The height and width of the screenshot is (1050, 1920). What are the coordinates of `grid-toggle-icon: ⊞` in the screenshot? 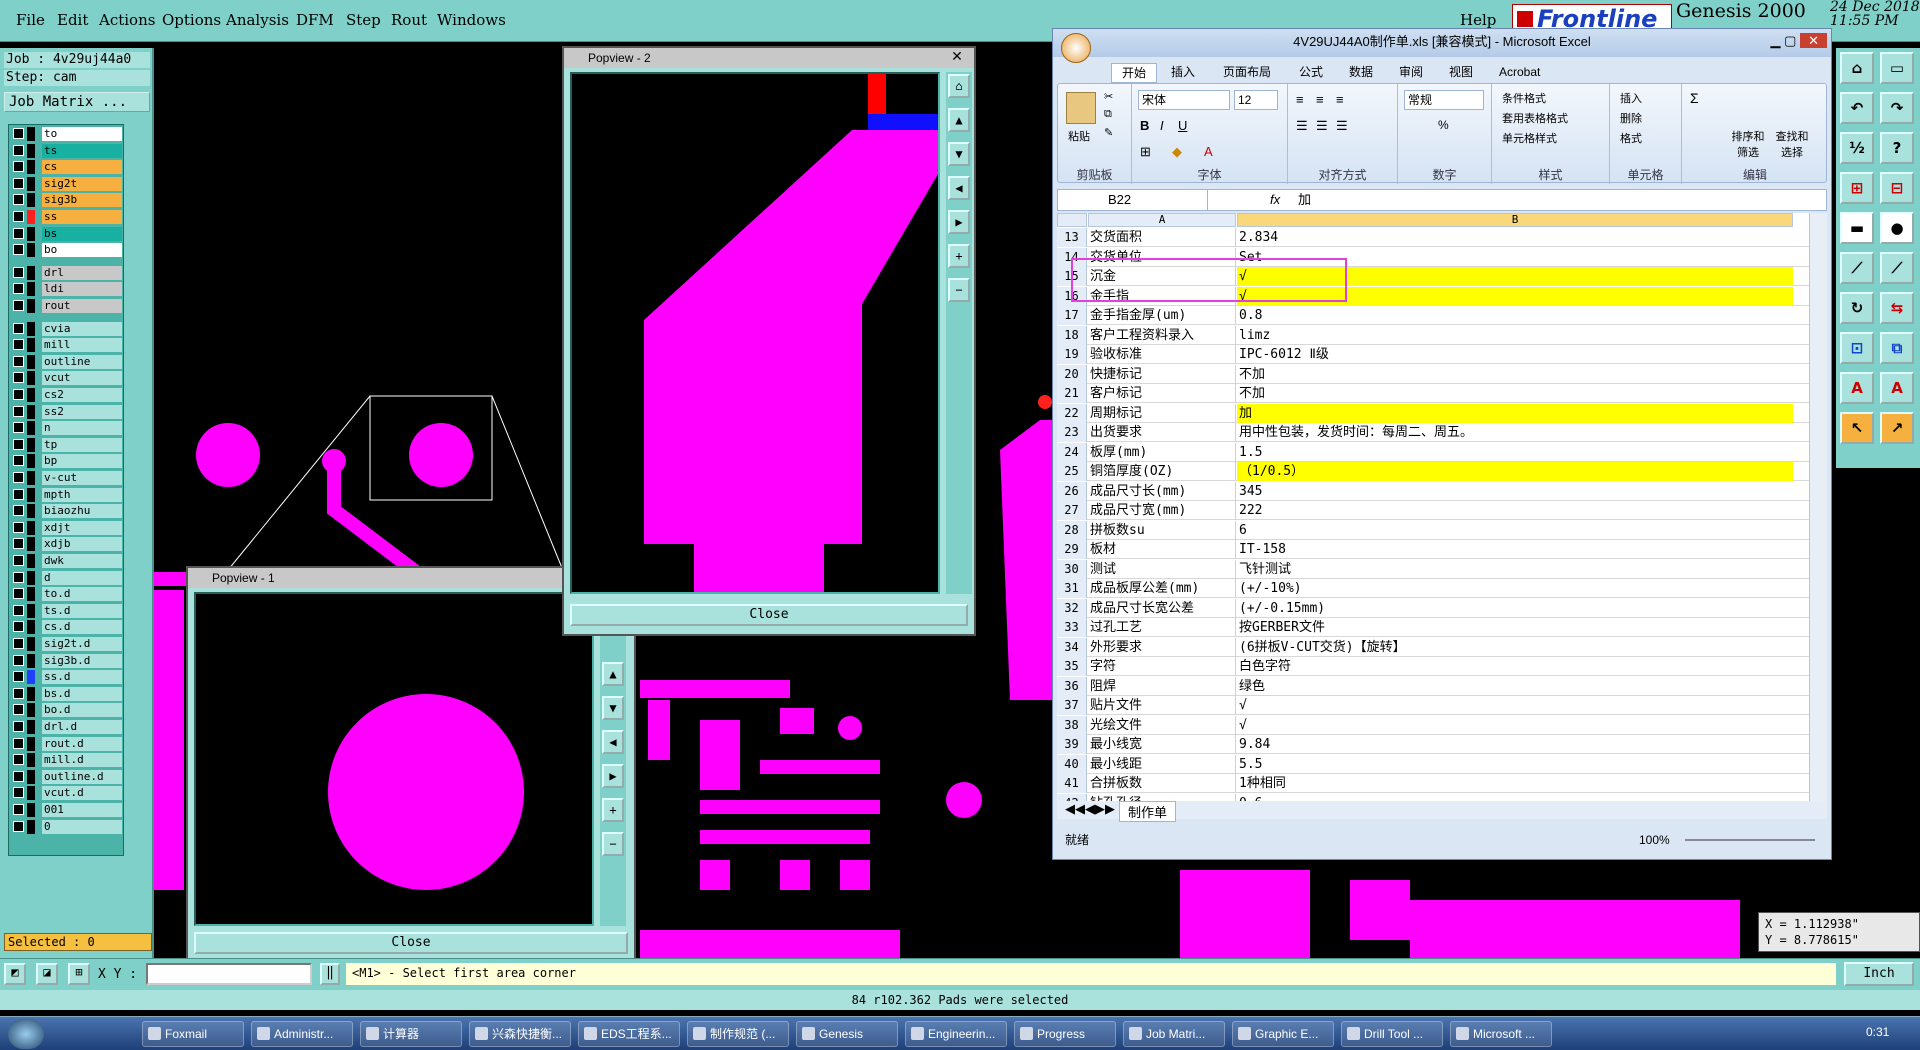 It's located at (79, 974).